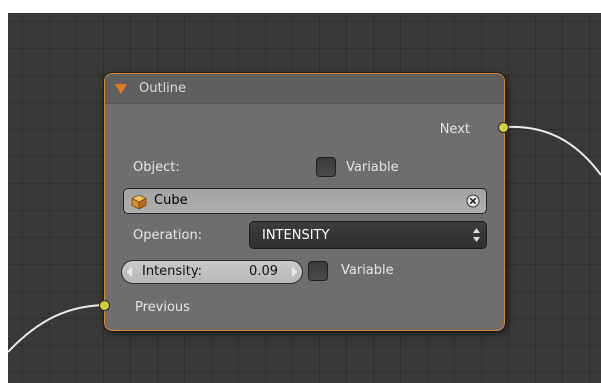  Describe the element at coordinates (163, 88) in the screenshot. I see `node-title: Outline` at that location.